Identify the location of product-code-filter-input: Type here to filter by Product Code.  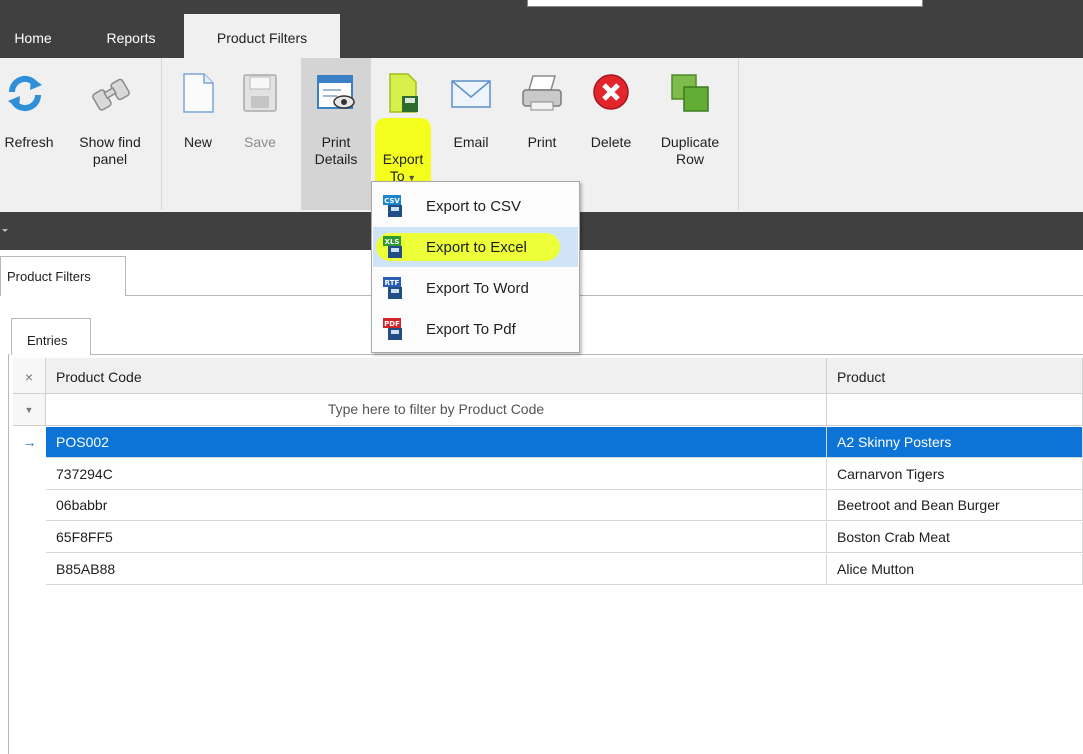
(436, 410).